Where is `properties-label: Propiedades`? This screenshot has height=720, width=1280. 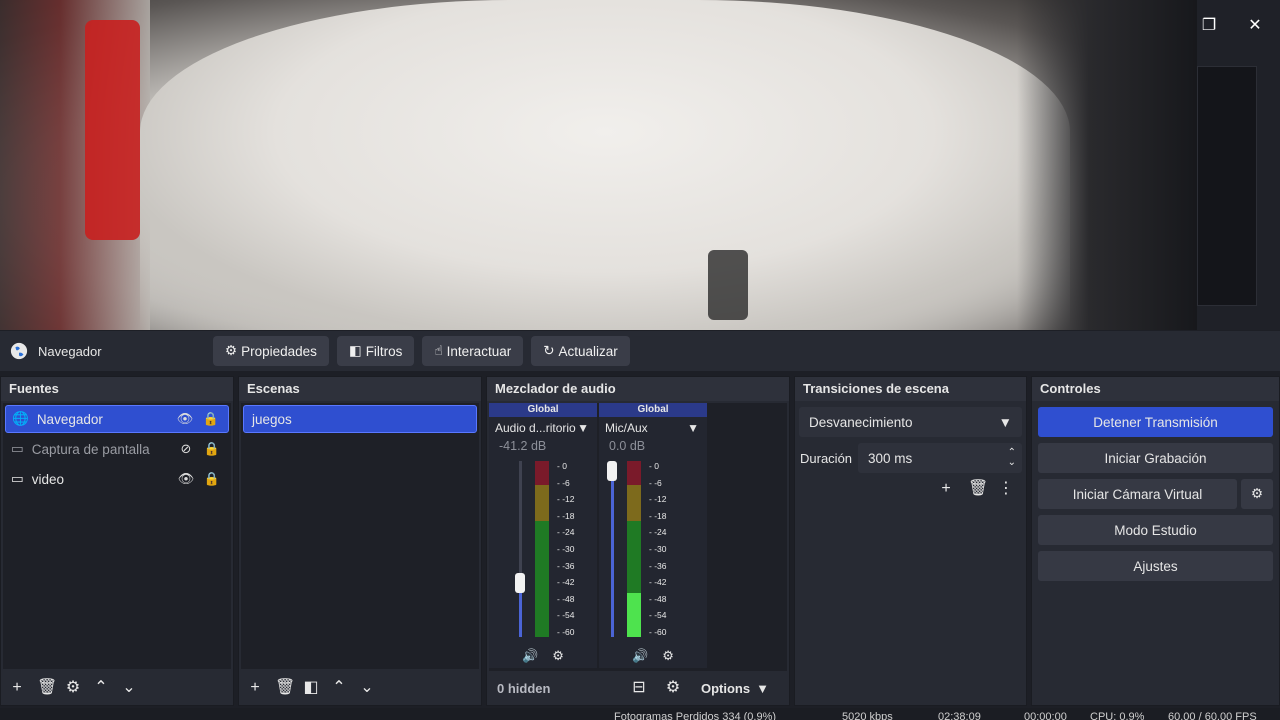
properties-label: Propiedades is located at coordinates (279, 351).